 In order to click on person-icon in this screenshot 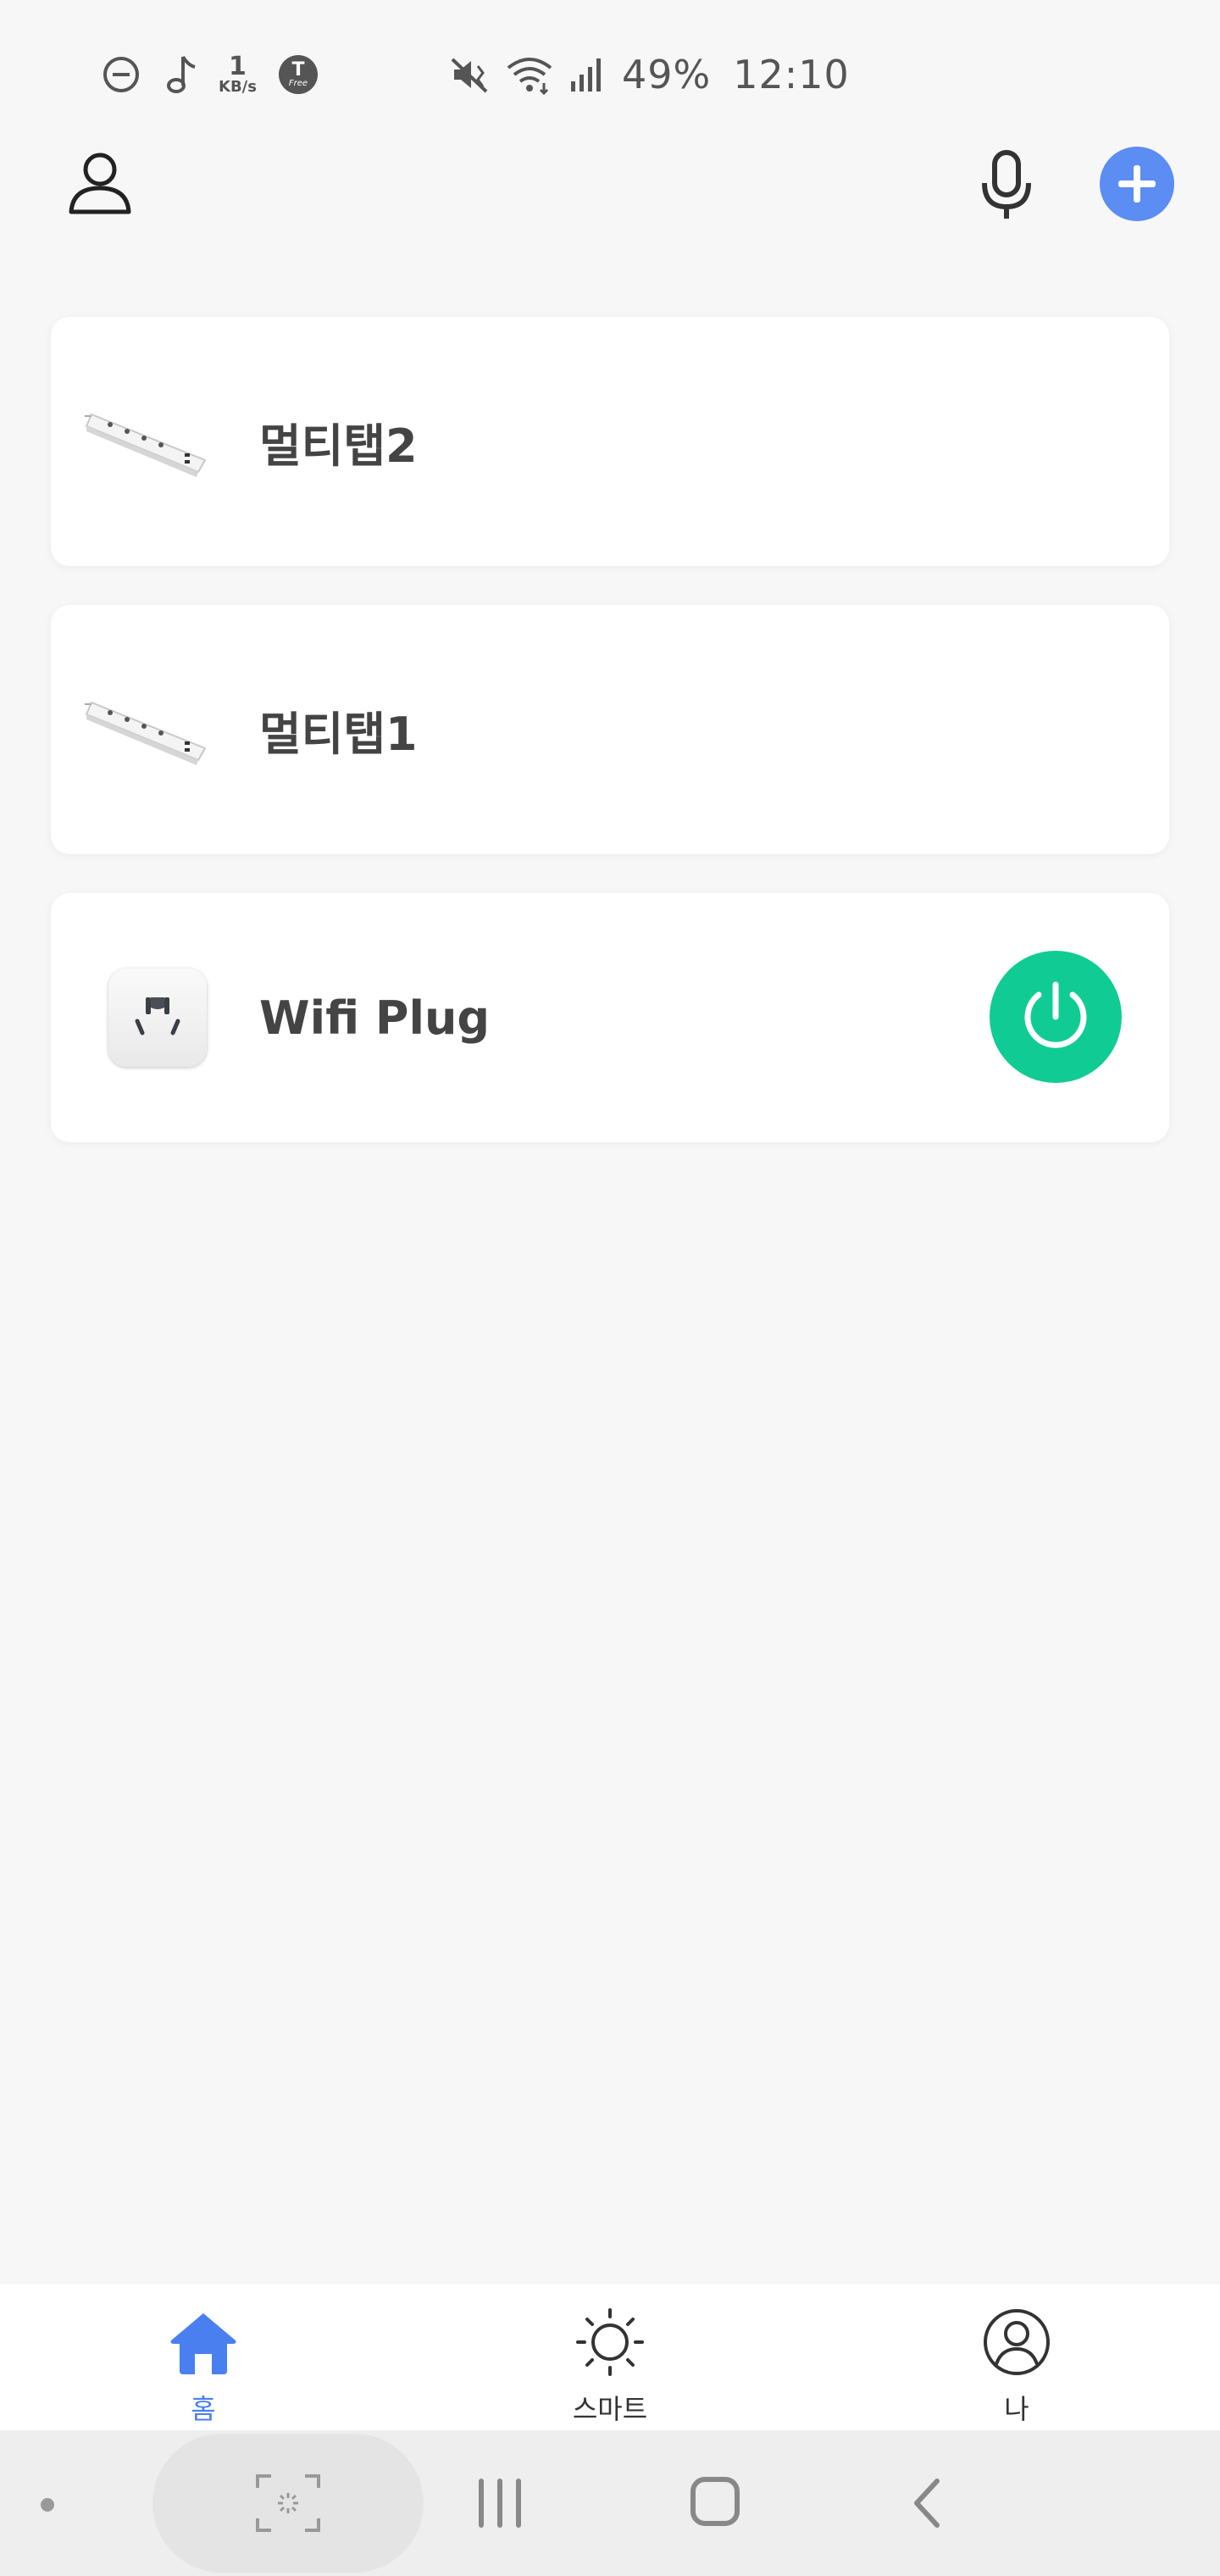, I will do `click(100, 181)`.